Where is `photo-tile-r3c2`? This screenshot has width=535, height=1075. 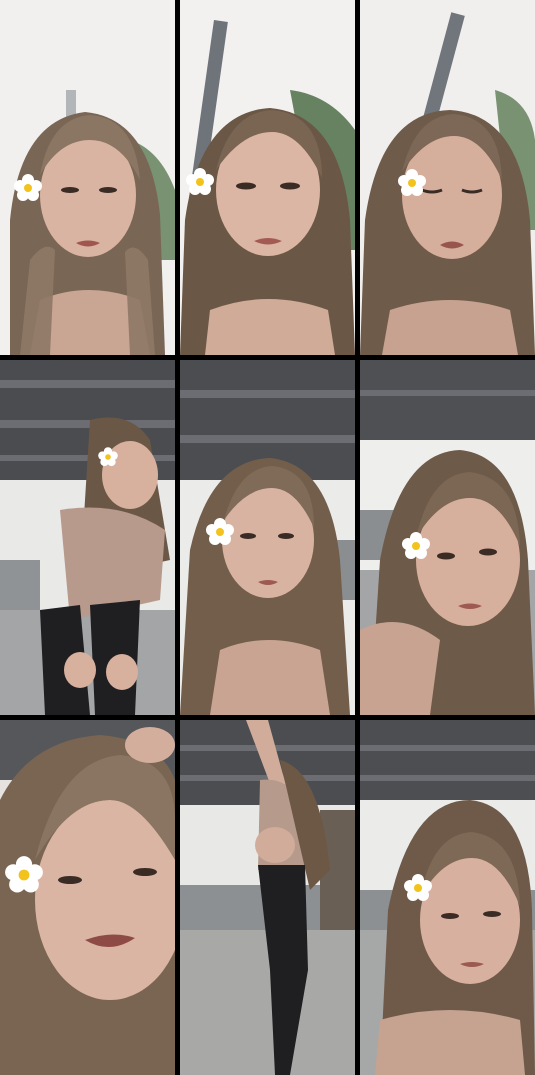 photo-tile-r3c2 is located at coordinates (267, 897).